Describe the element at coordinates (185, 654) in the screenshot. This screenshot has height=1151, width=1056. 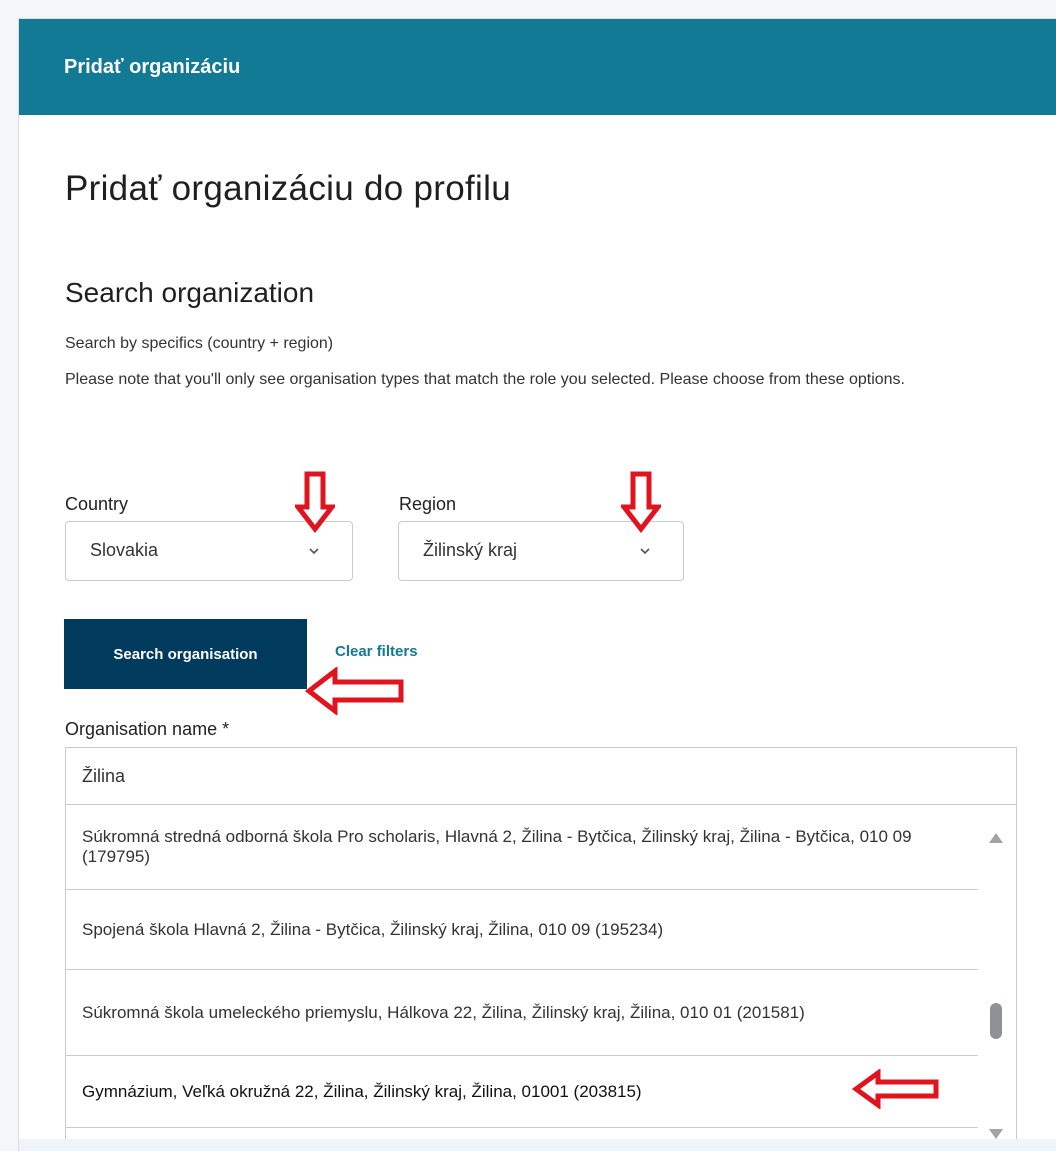
I see `search-organisation-button: Search organisation` at that location.